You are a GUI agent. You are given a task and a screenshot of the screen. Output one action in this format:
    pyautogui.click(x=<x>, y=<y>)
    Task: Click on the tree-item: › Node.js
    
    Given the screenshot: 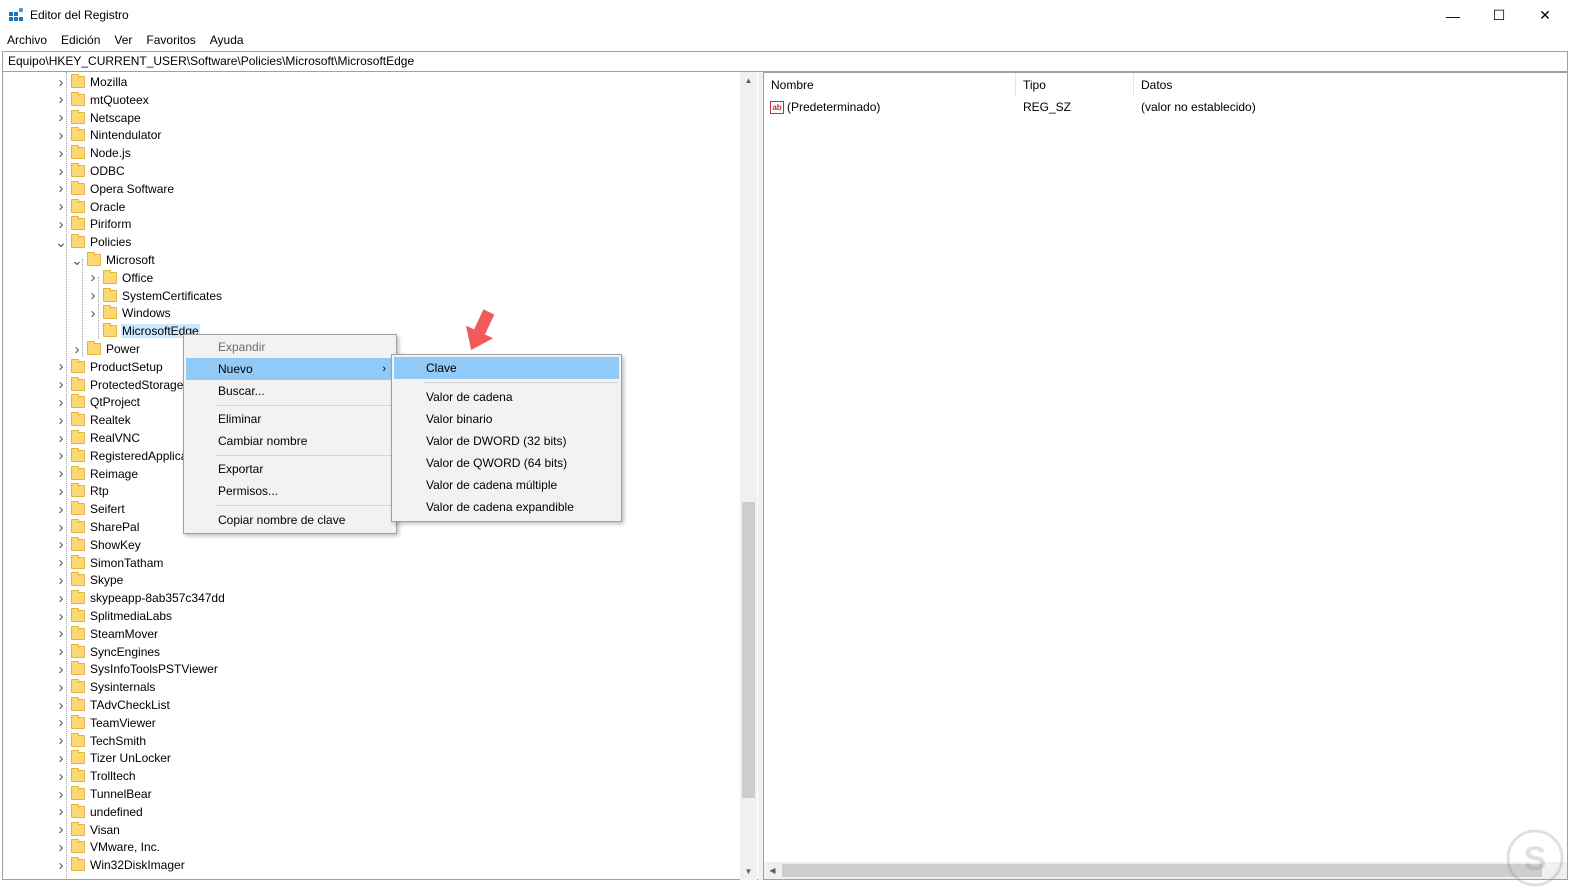 What is the action you would take?
    pyautogui.click(x=93, y=153)
    